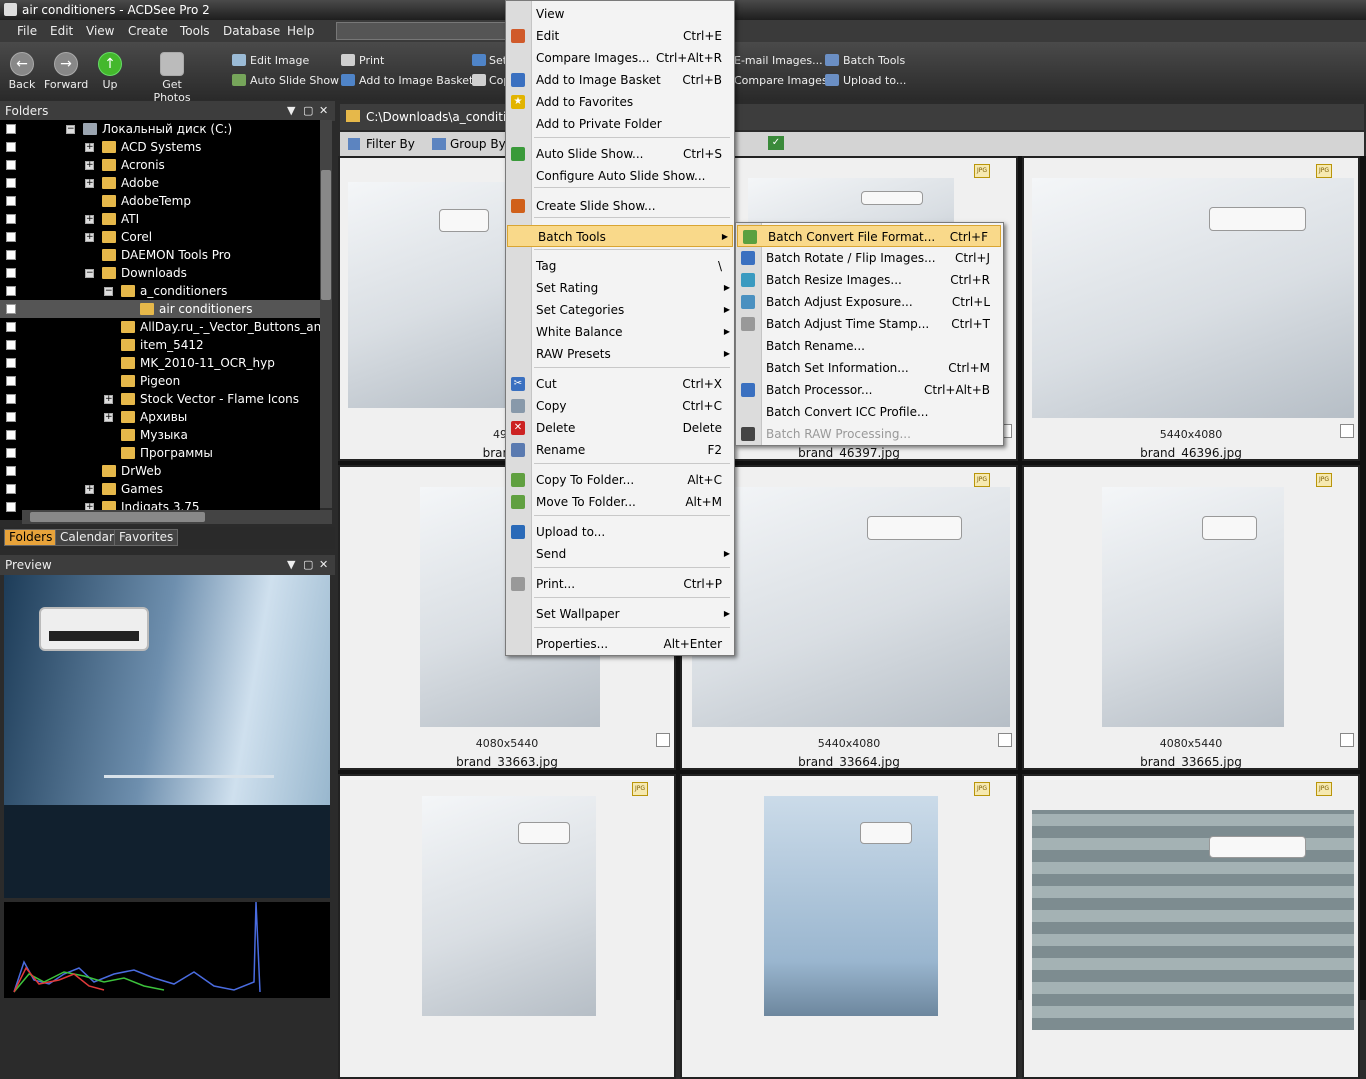 This screenshot has height=1079, width=1366. Describe the element at coordinates (160, 165) in the screenshot. I see `tree-item: + Acronis` at that location.